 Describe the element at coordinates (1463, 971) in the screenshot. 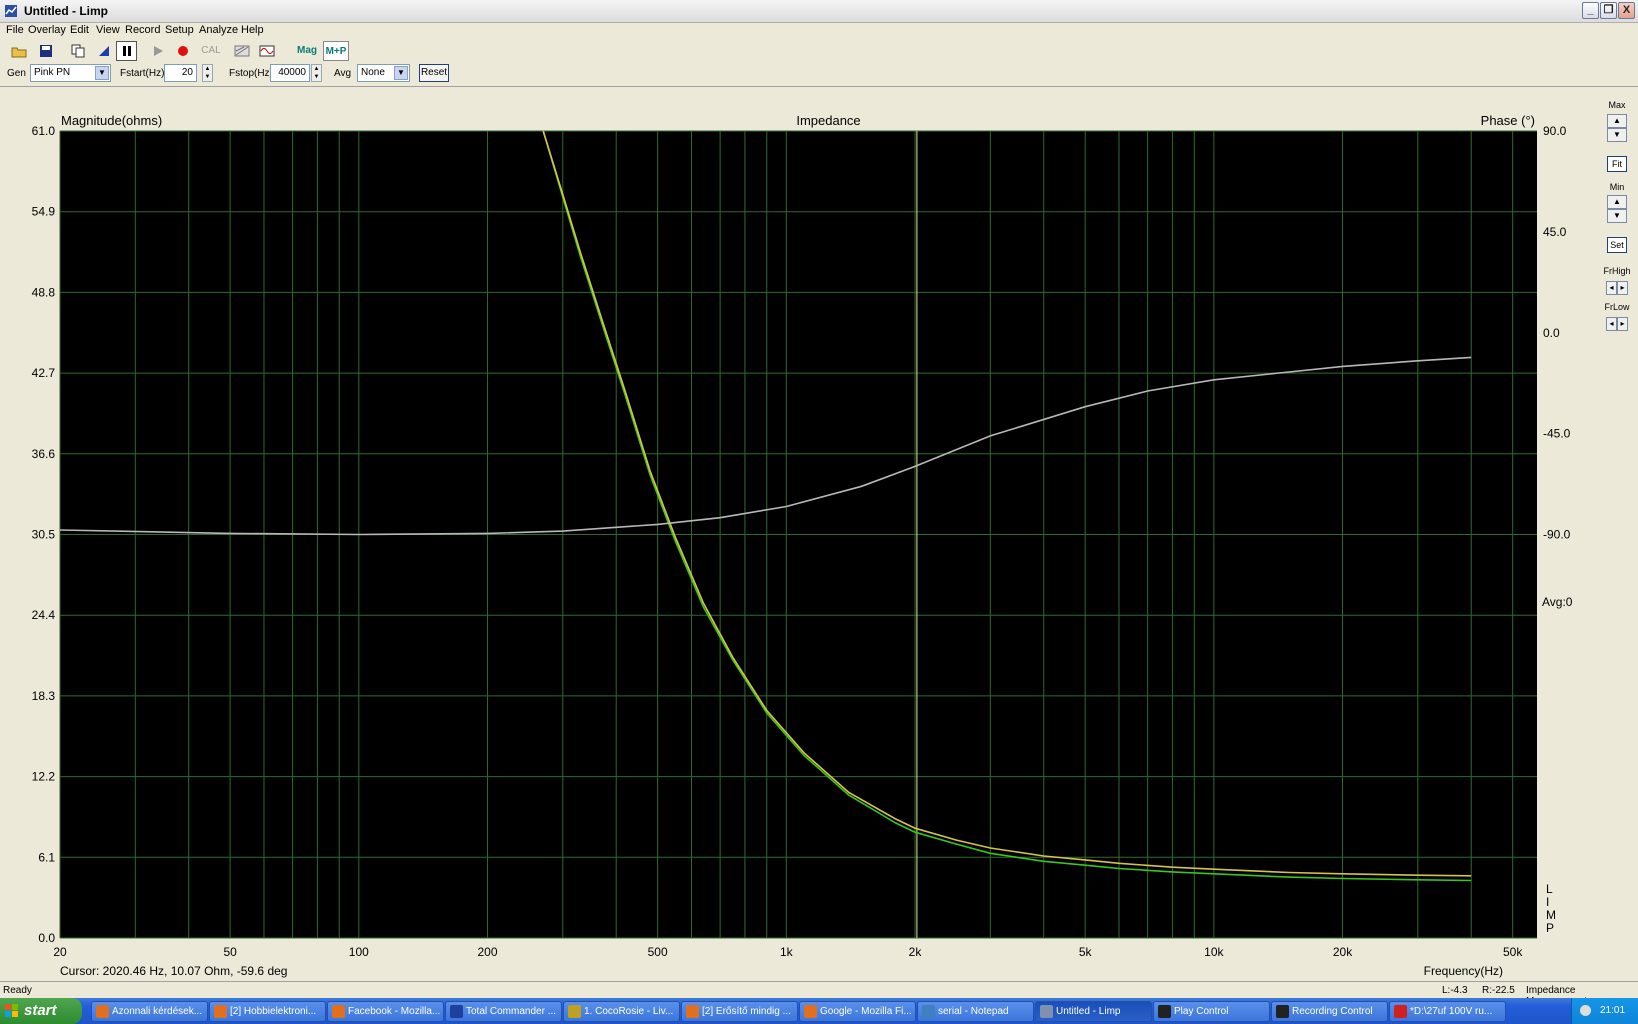

I see `x-axis-title: Frequency(Hz)` at that location.